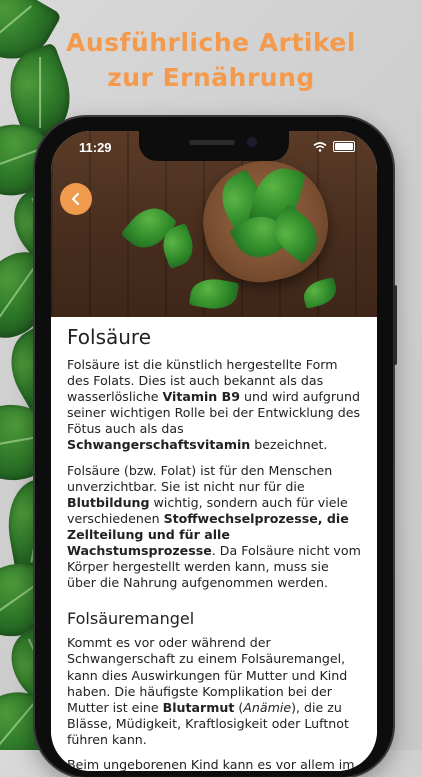 This screenshot has width=422, height=777. I want to click on promo-headline-line2: zur Ernährung, so click(211, 77).